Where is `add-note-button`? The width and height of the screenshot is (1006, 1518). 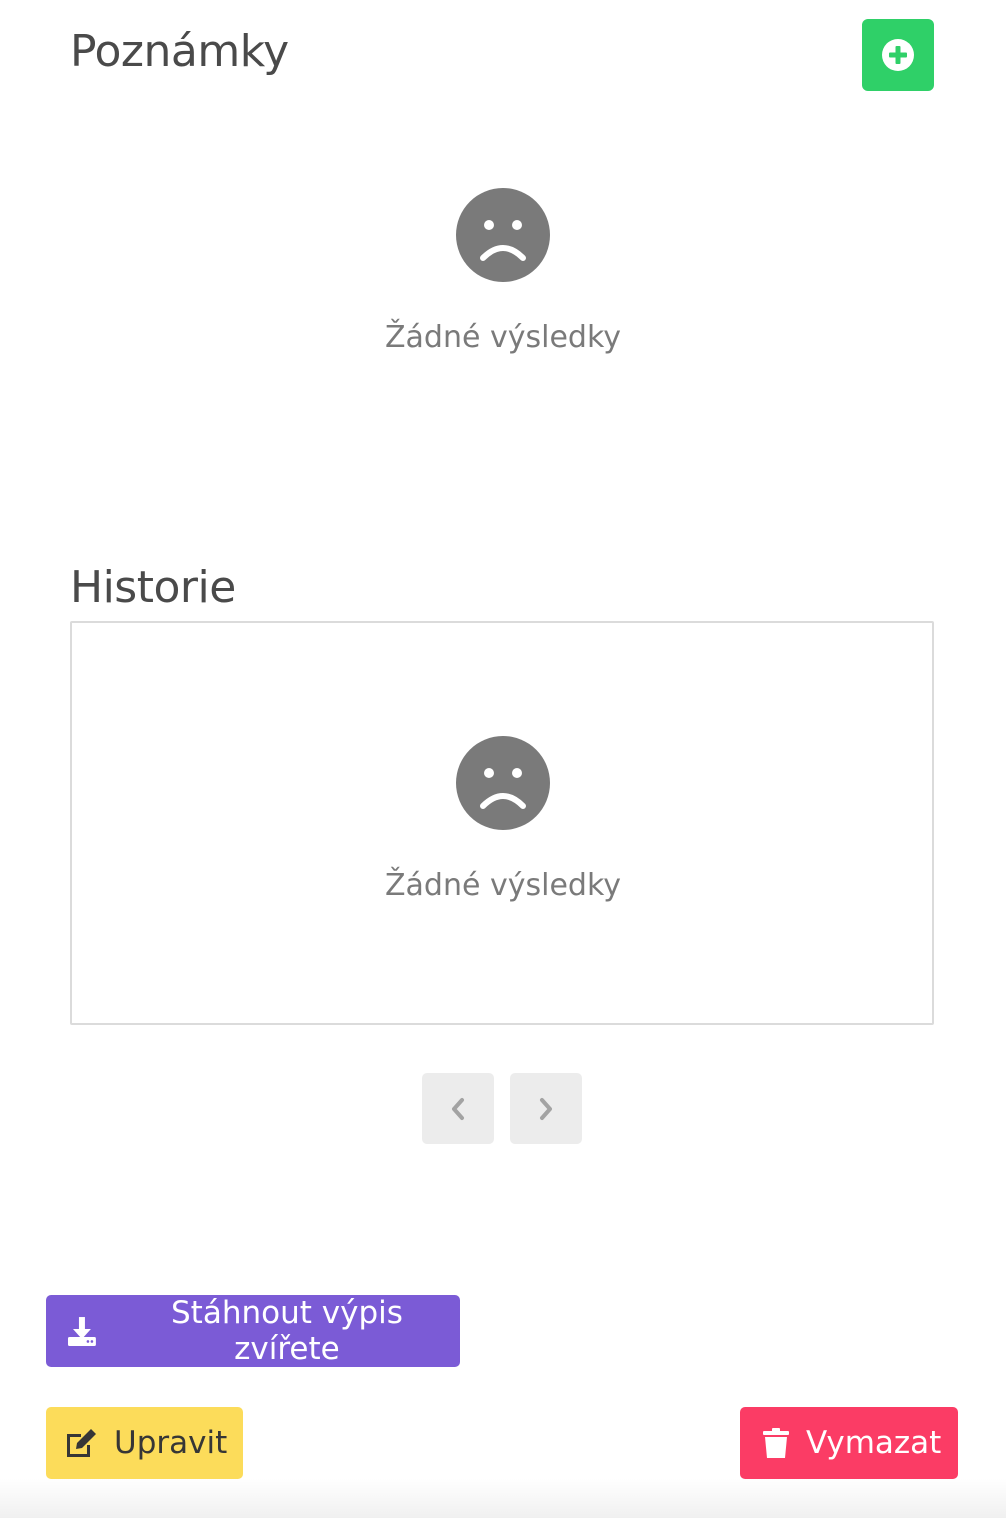 add-note-button is located at coordinates (898, 55).